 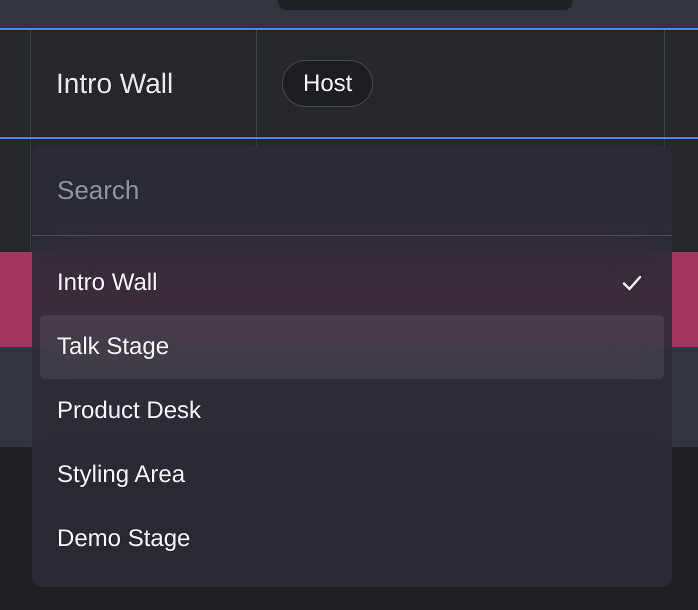 I want to click on role-tag: Host, so click(x=328, y=83).